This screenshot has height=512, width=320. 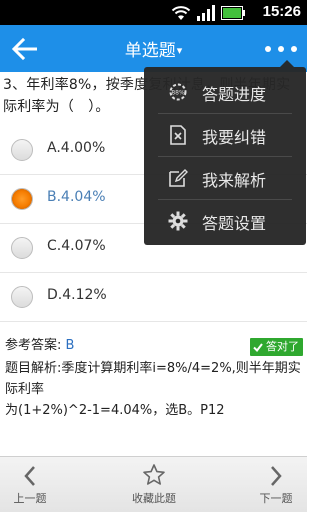 I want to click on wifi-icon, so click(x=181, y=13).